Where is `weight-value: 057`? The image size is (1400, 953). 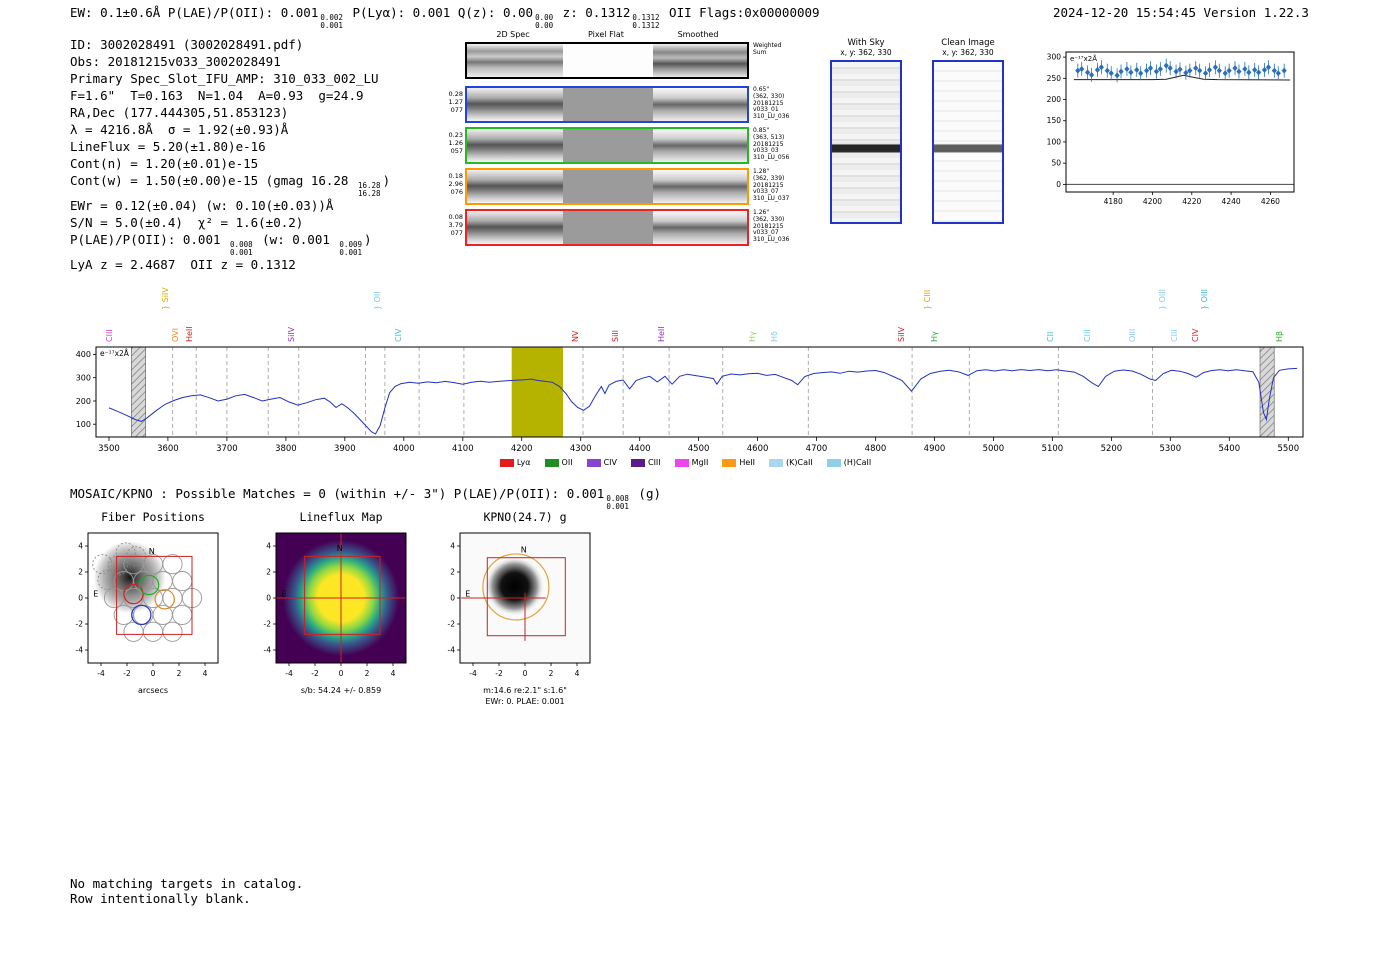 weight-value: 057 is located at coordinates (456, 151).